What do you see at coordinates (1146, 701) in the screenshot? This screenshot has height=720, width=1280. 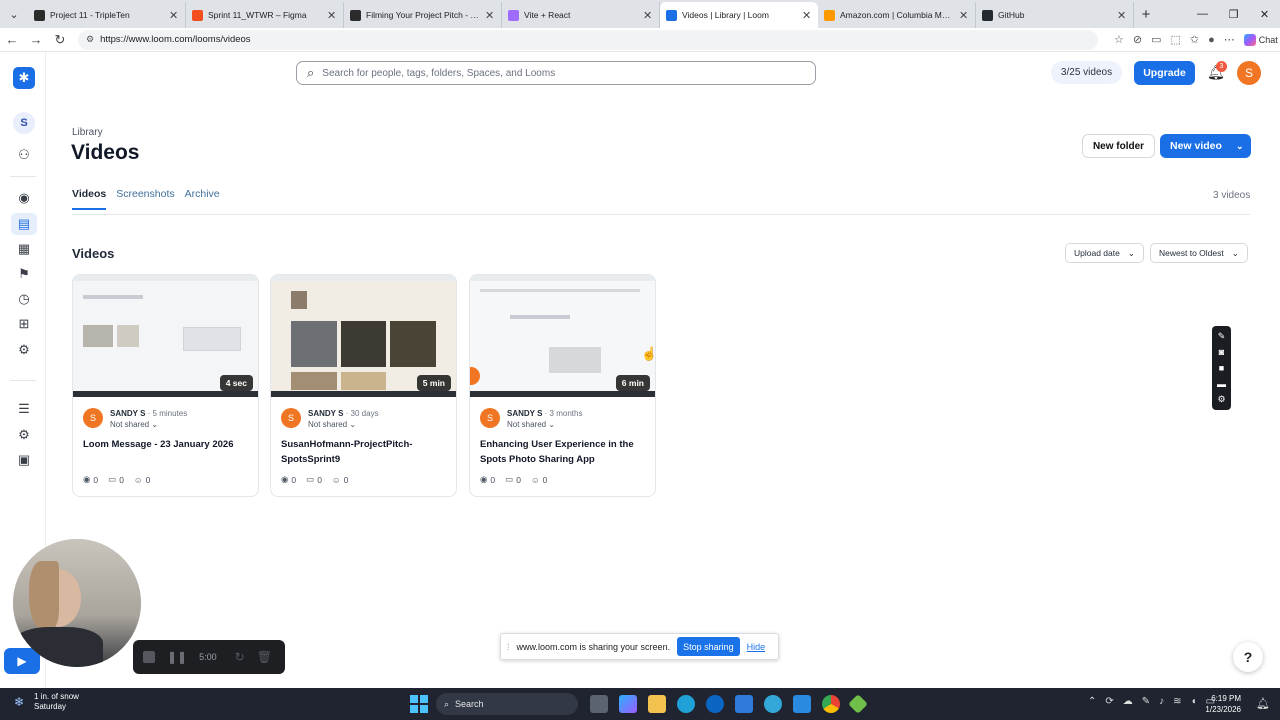 I see `pen-icon: ✎` at bounding box center [1146, 701].